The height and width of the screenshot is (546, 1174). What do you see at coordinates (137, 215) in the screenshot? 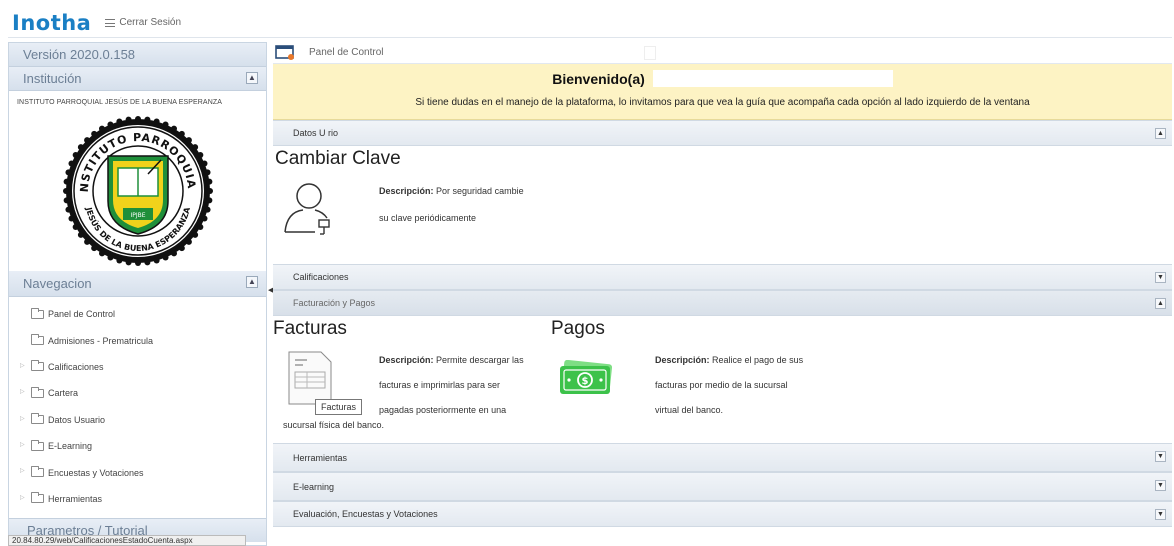
I see `seal-band-text: IPJBE` at bounding box center [137, 215].